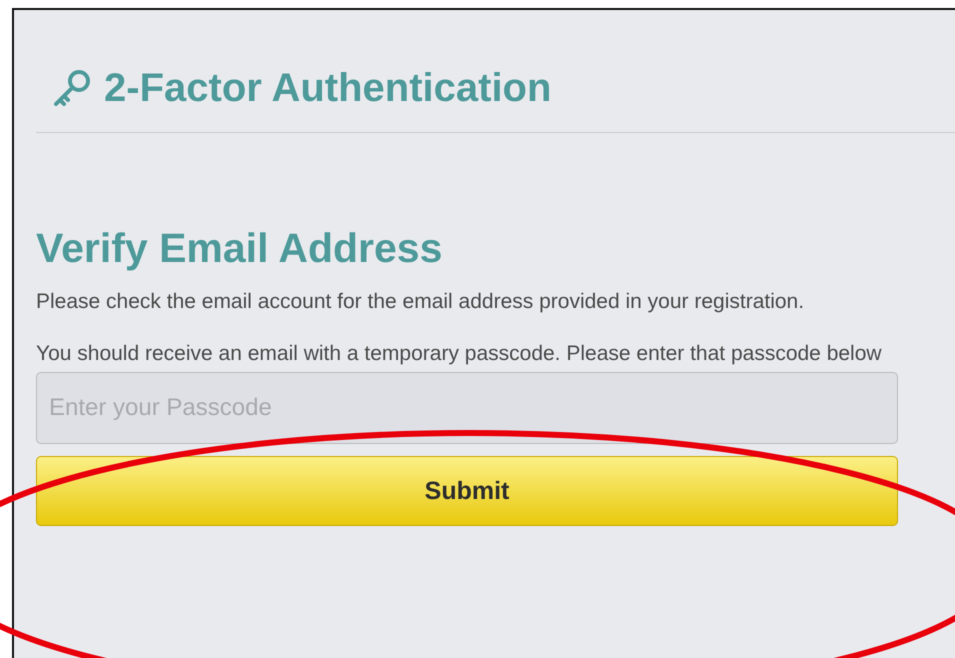 This screenshot has height=658, width=955. What do you see at coordinates (467, 408) in the screenshot?
I see `passcode-field: Enter your Passcode` at bounding box center [467, 408].